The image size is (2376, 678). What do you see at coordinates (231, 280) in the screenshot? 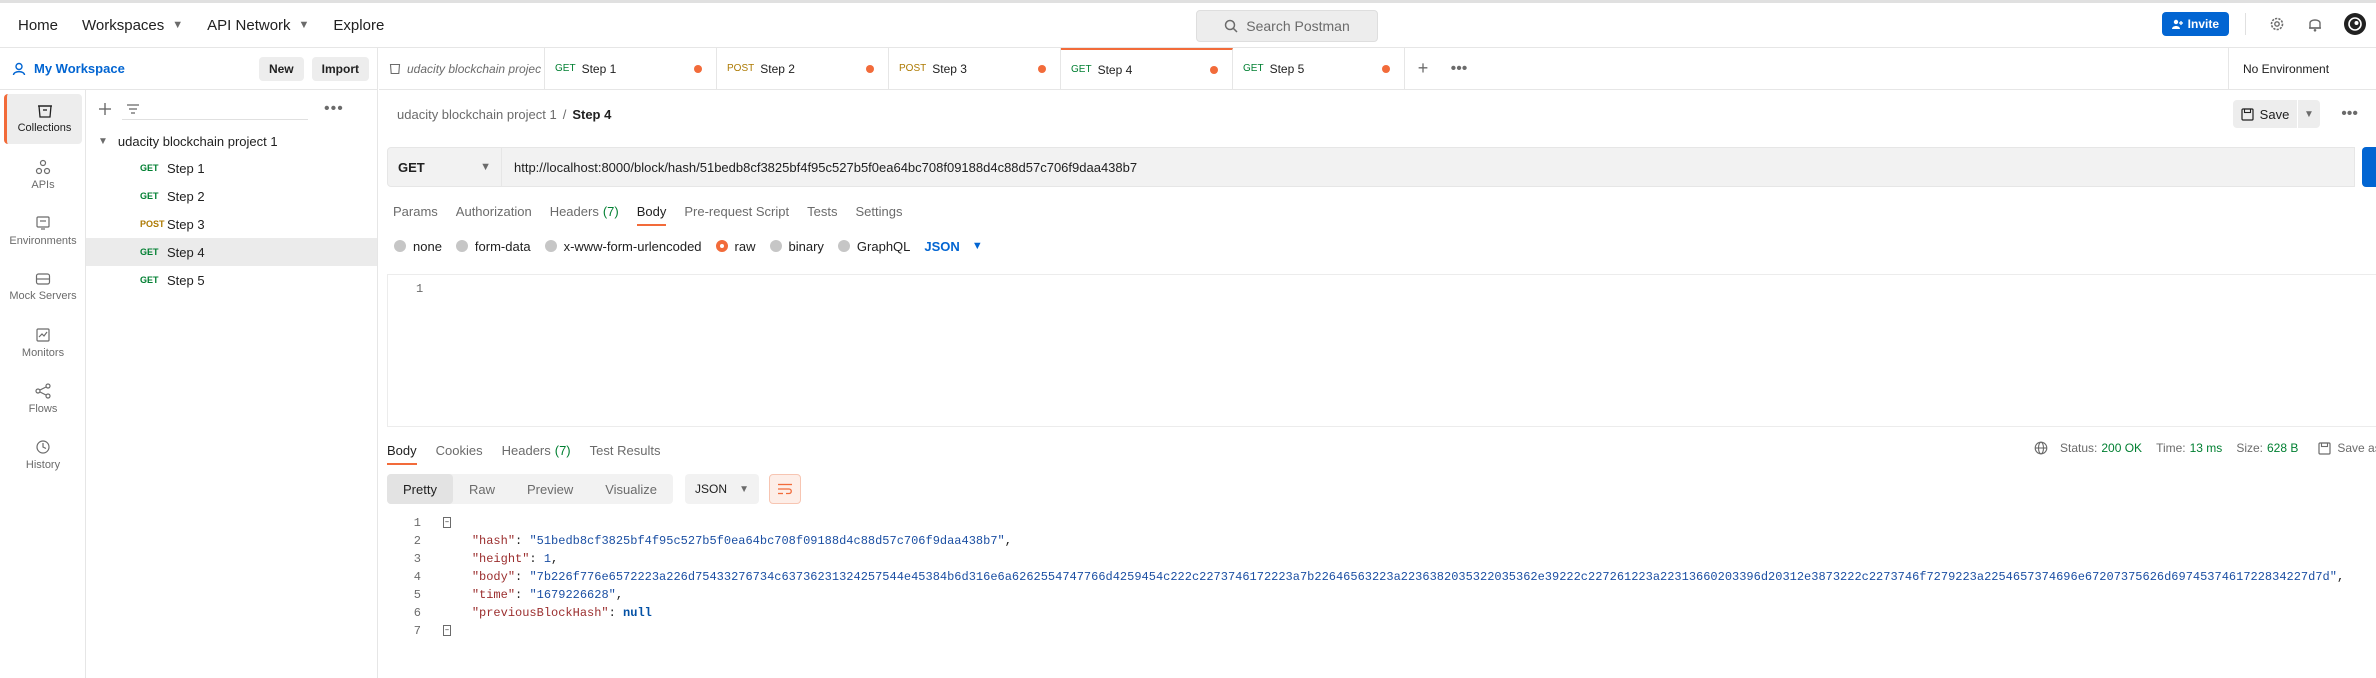
I see `tree-request-step-5: GET Step 5` at bounding box center [231, 280].